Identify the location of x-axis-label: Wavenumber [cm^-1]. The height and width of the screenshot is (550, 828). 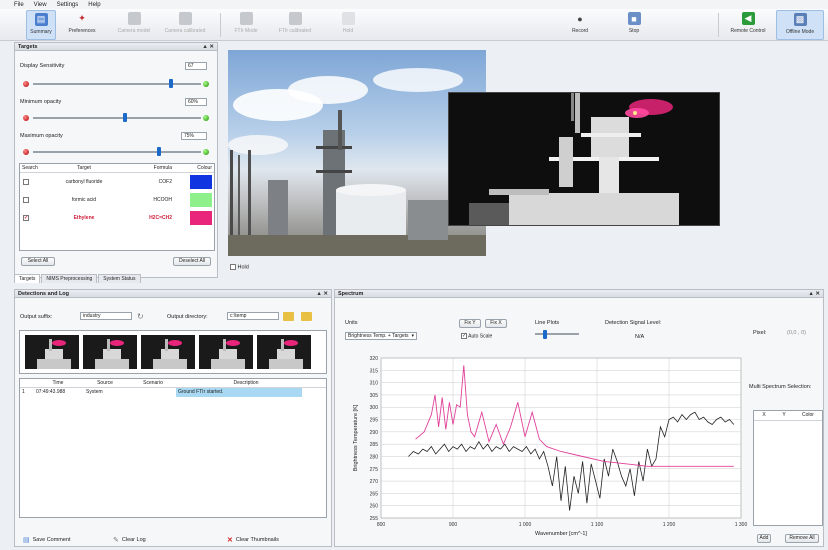
(561, 534).